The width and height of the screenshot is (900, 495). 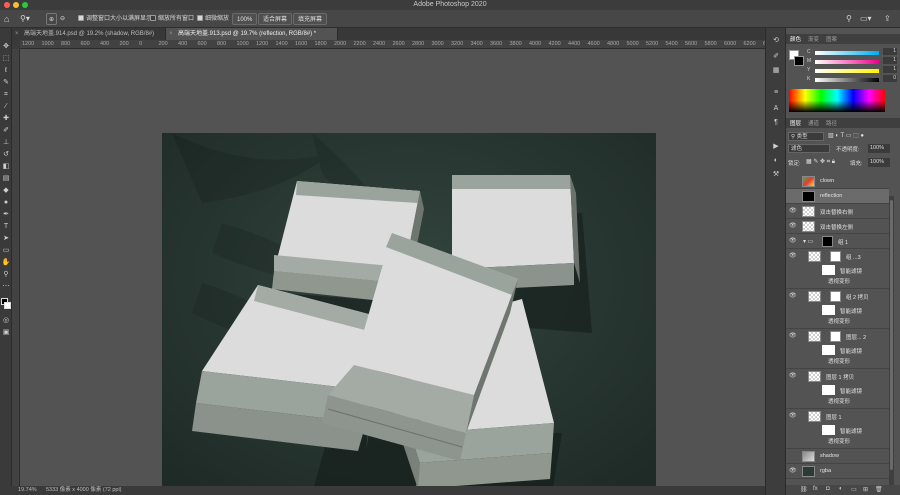 I want to click on pen-tool-icon: ✒, so click(x=6, y=215).